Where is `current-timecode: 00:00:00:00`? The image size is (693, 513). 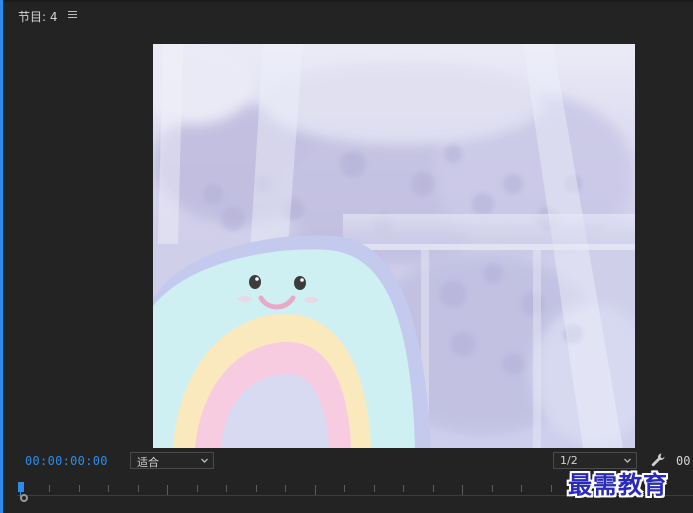 current-timecode: 00:00:00:00 is located at coordinates (66, 461).